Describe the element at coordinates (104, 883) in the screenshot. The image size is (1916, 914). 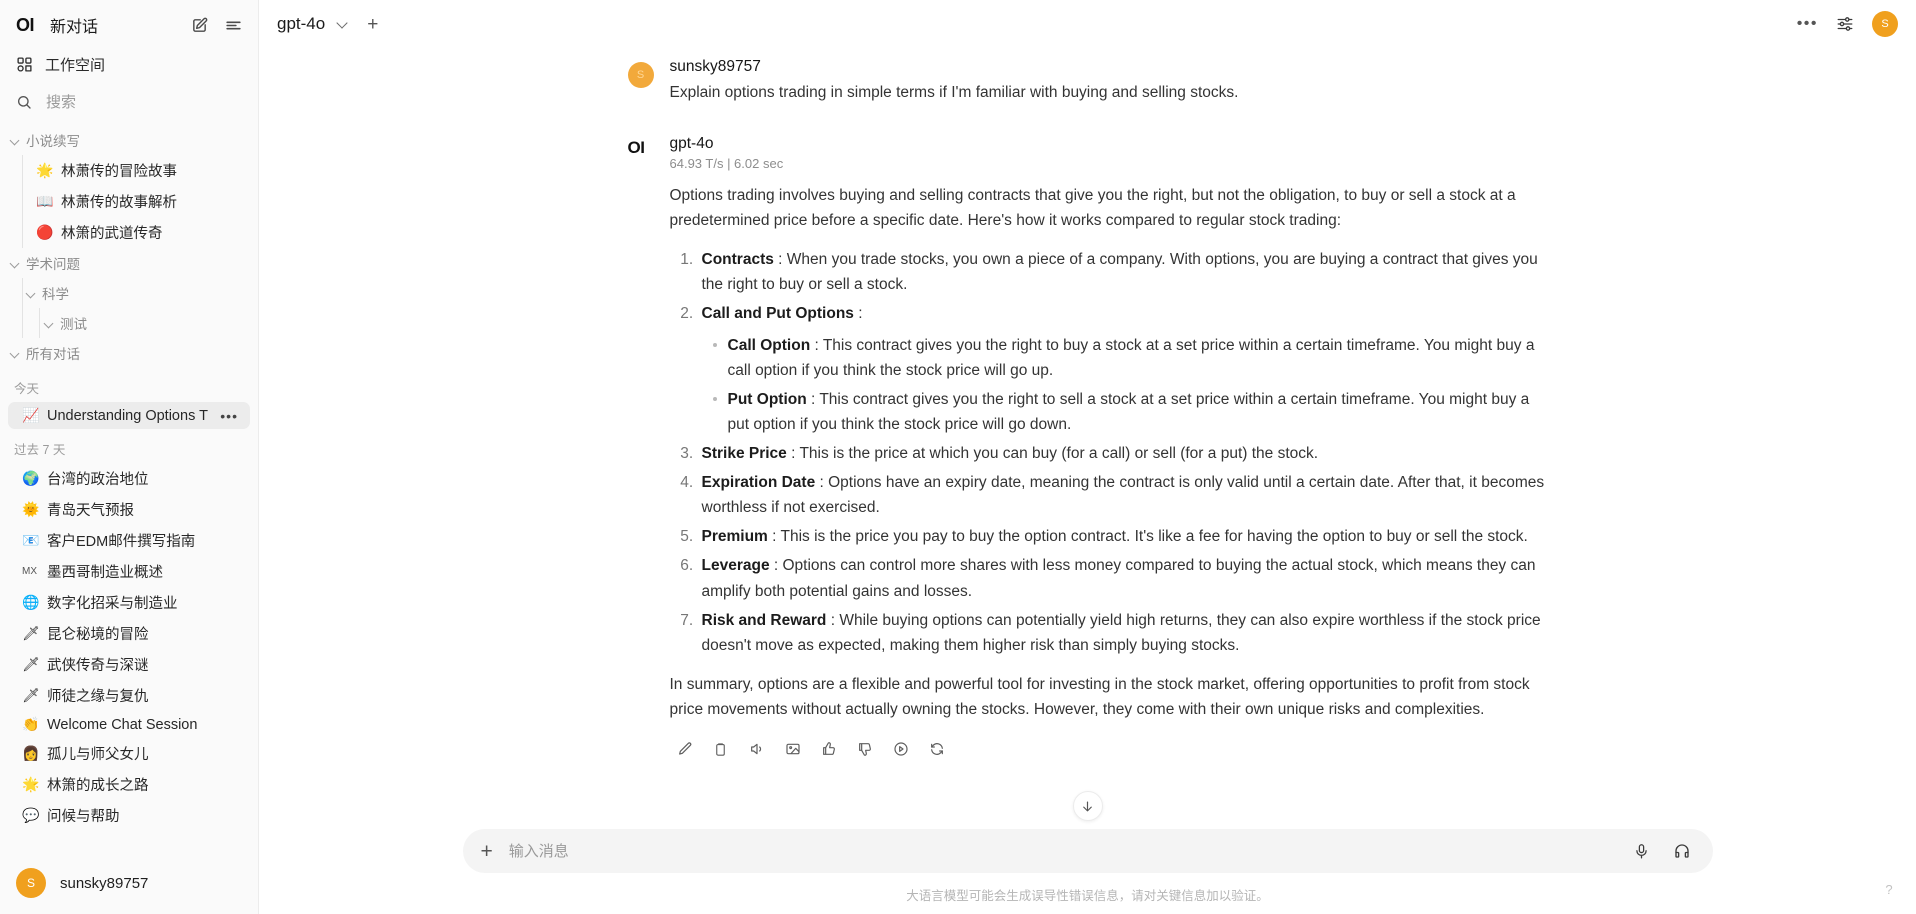
I see `sidebar-user-name: sunsky89757` at that location.